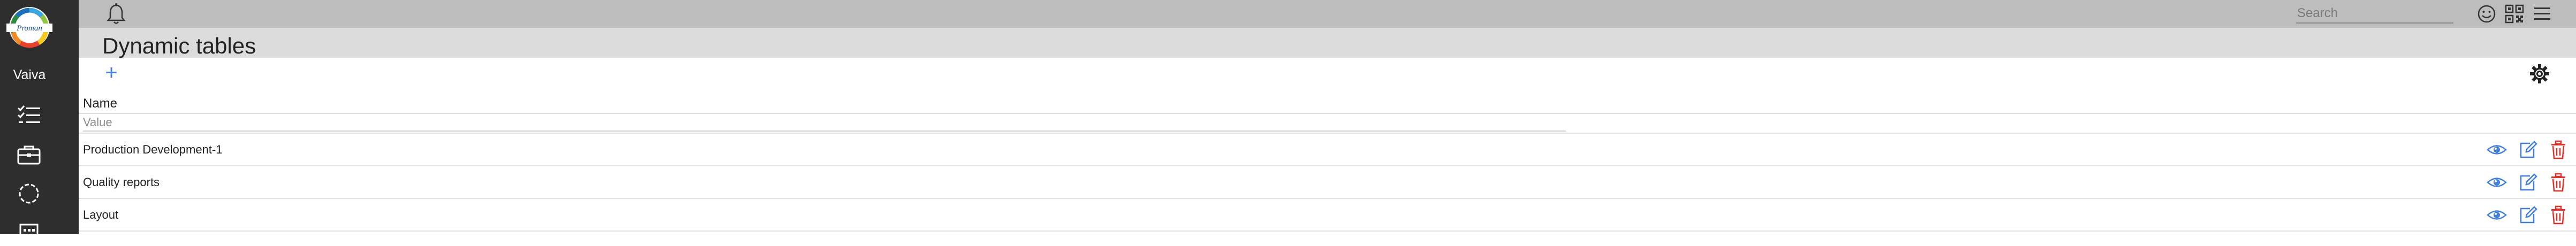 The image size is (2576, 246). I want to click on bell-icon, so click(116, 14).